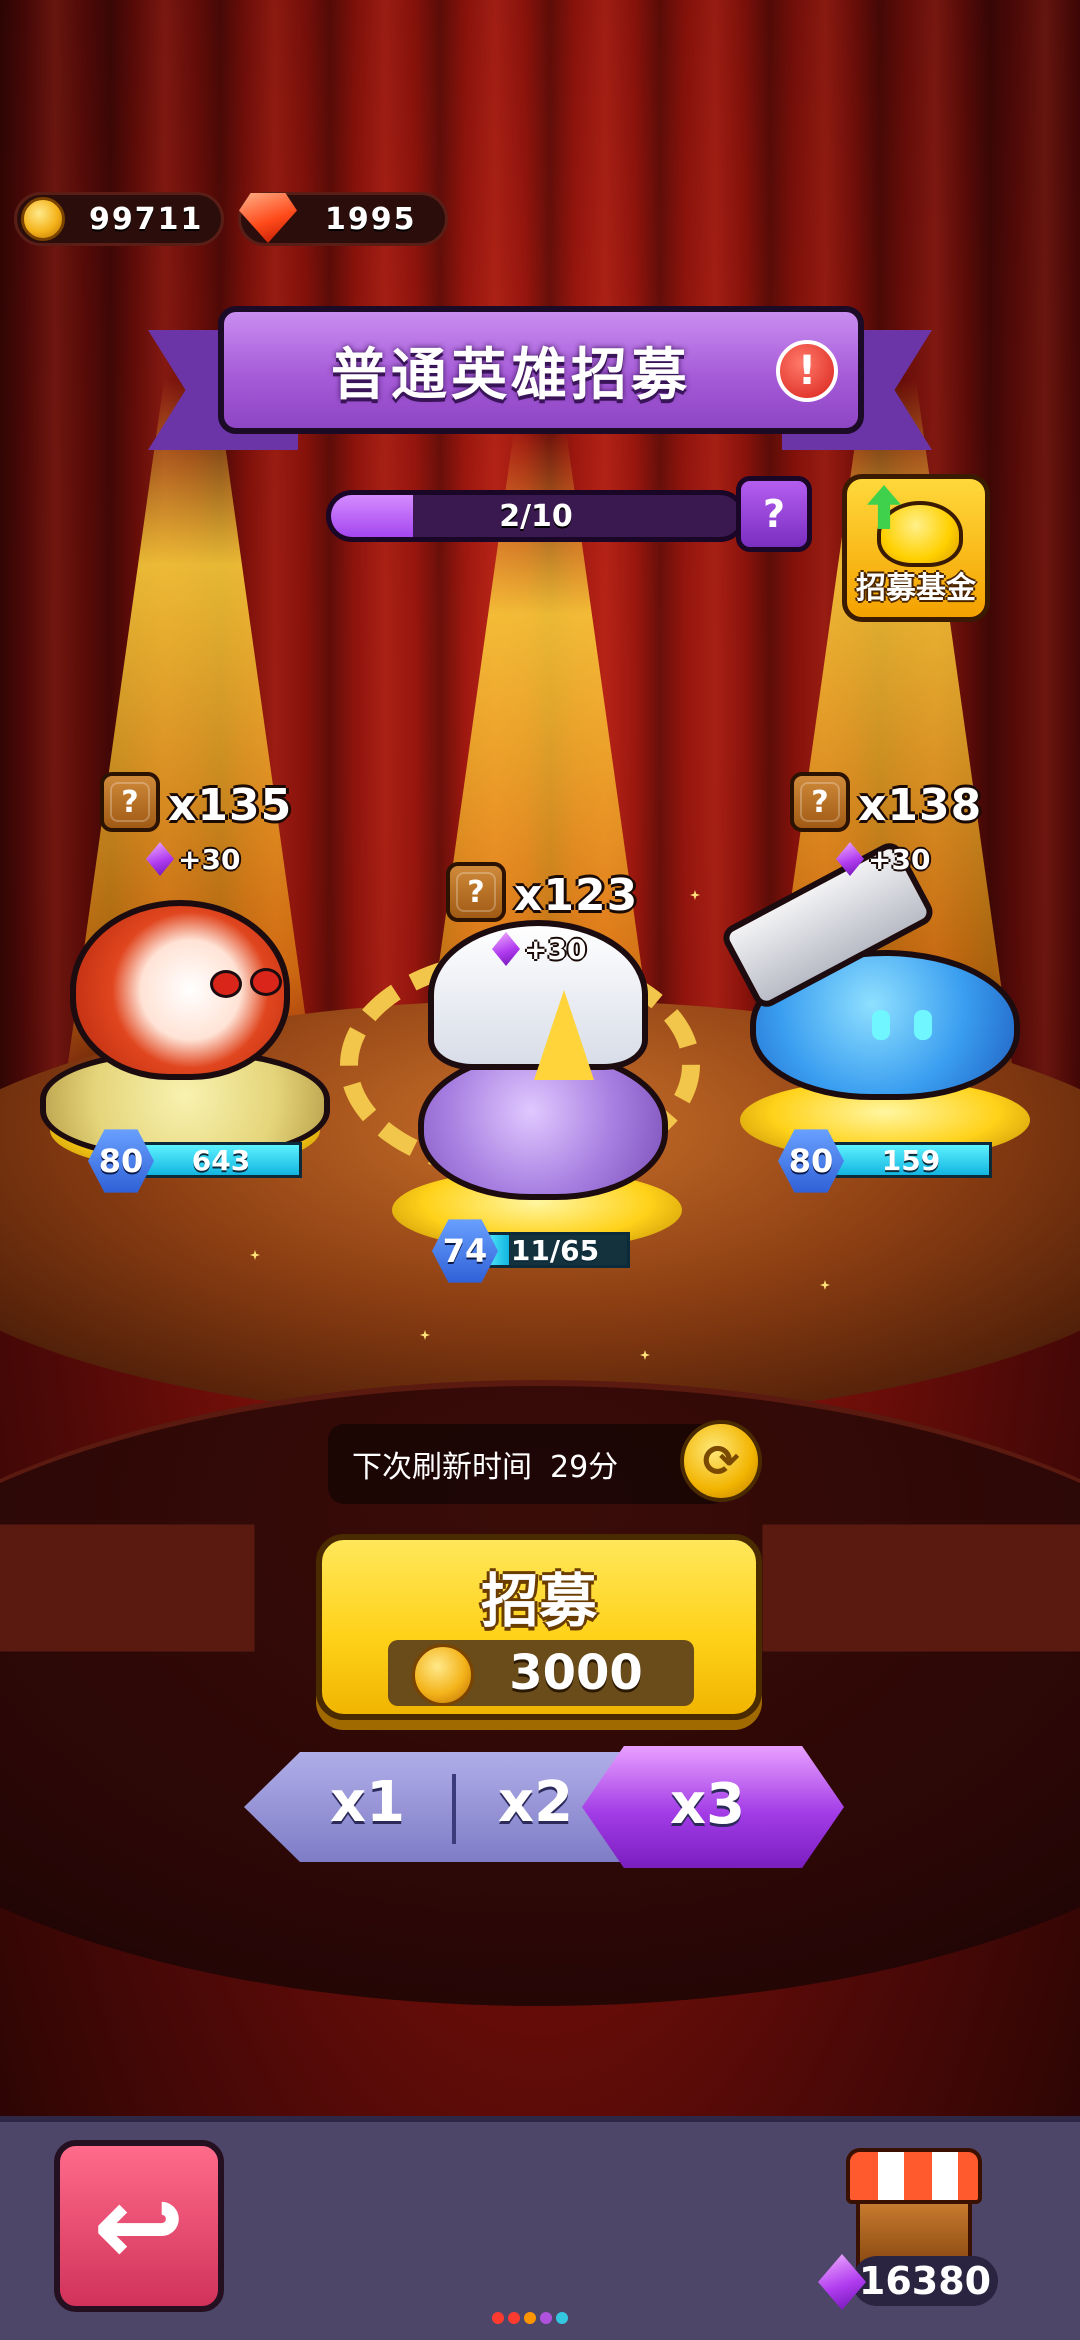 Image resolution: width=1080 pixels, height=2340 pixels. Describe the element at coordinates (807, 371) in the screenshot. I see `info-alert-icon: !` at that location.